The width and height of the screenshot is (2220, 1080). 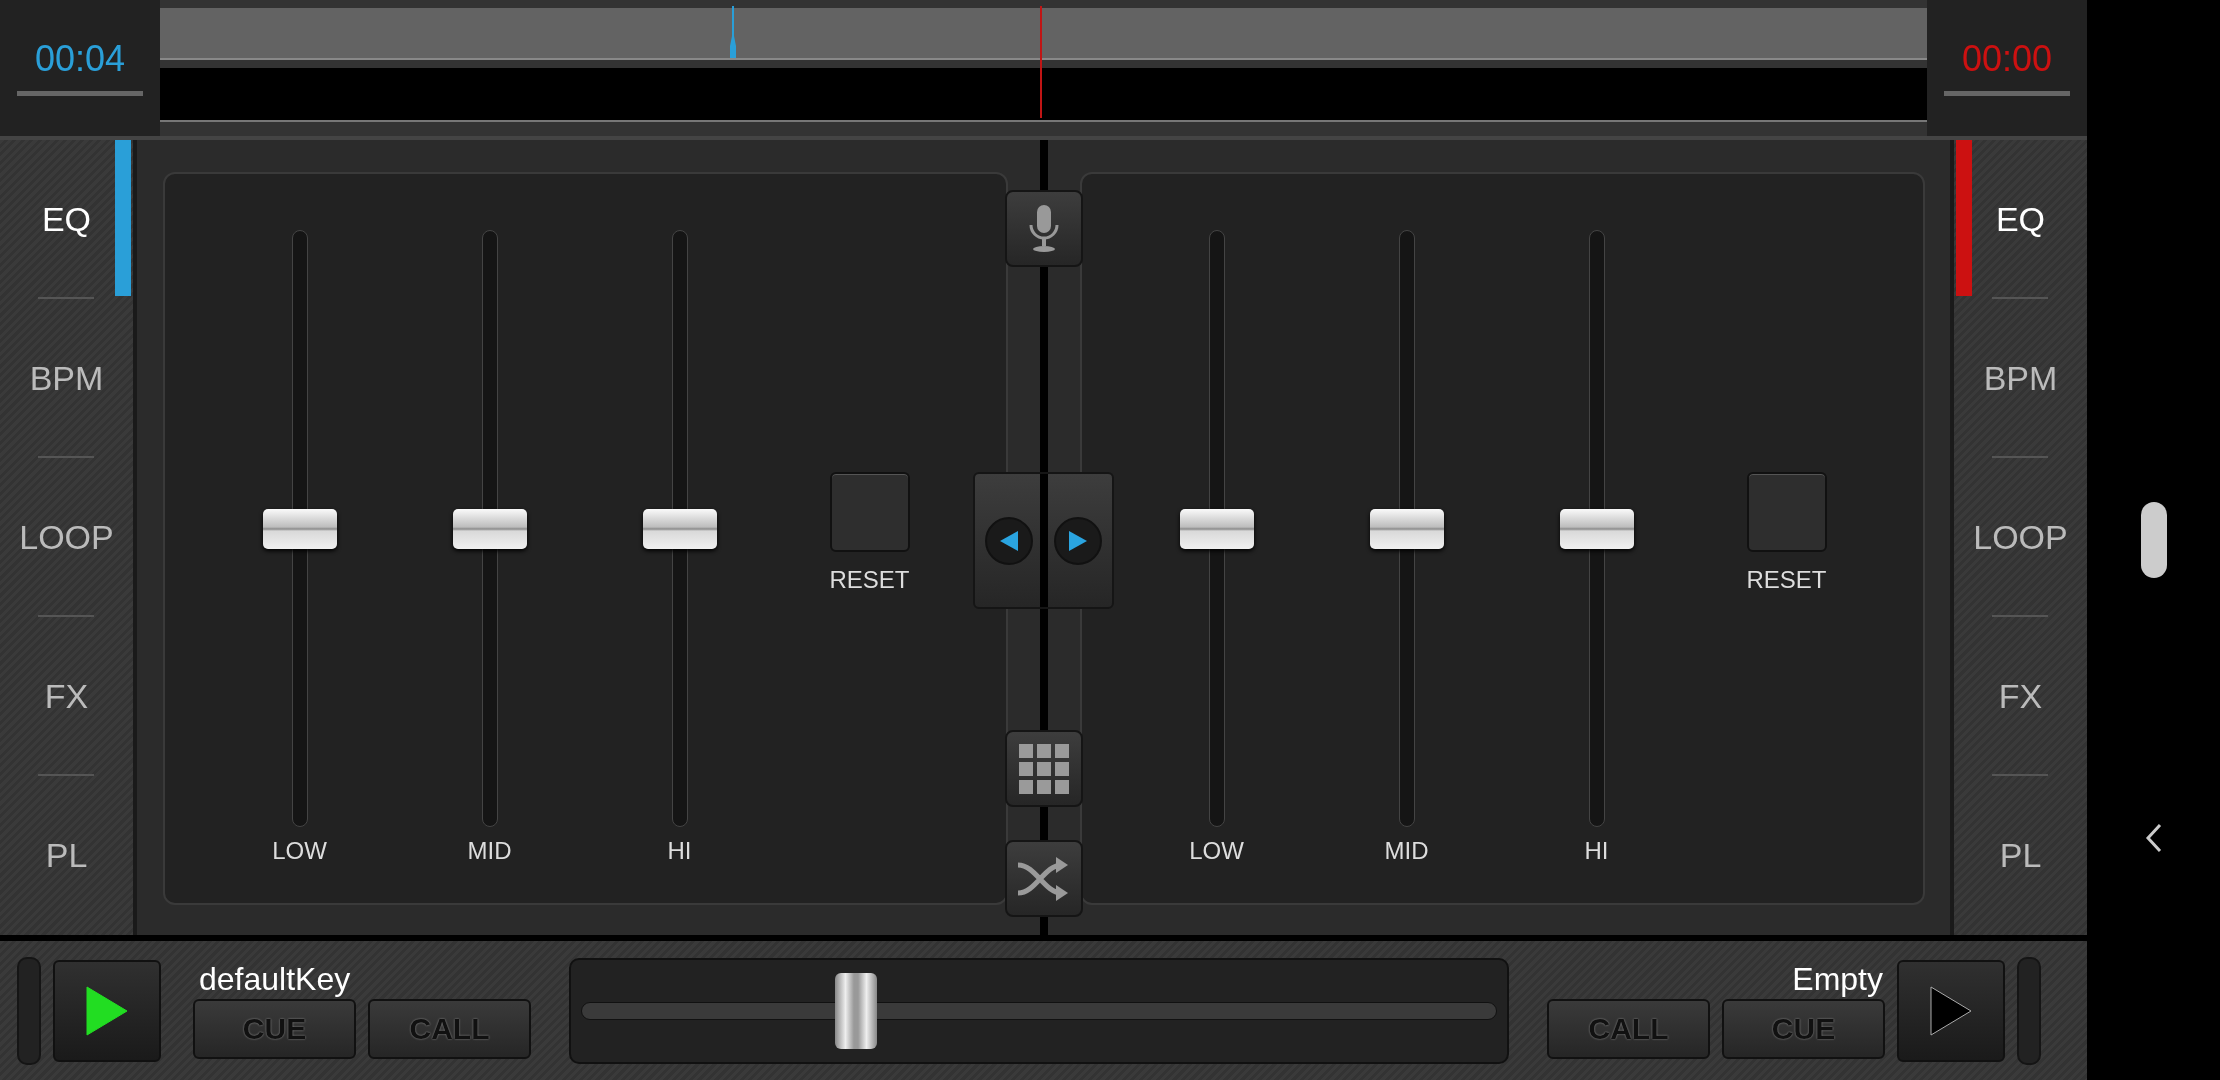 What do you see at coordinates (733, 32) in the screenshot?
I see `position-marker` at bounding box center [733, 32].